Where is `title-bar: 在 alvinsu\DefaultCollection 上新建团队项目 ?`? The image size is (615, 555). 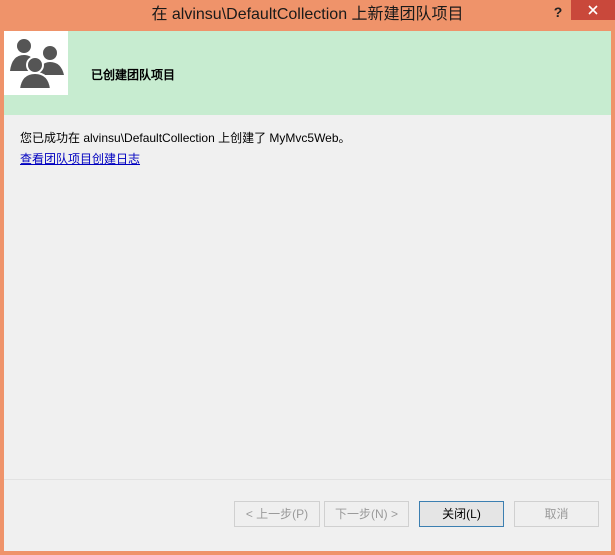
title-bar: 在 alvinsu\DefaultCollection 上新建团队项目 ? is located at coordinates (307, 15).